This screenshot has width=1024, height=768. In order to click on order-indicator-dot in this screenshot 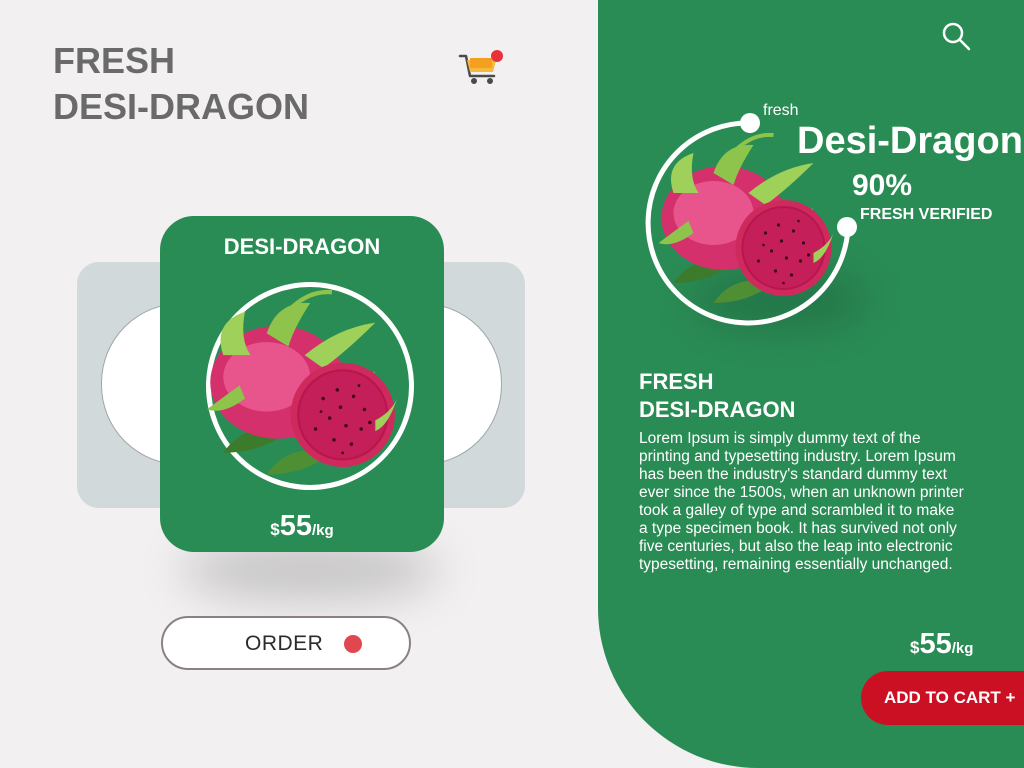, I will do `click(353, 644)`.